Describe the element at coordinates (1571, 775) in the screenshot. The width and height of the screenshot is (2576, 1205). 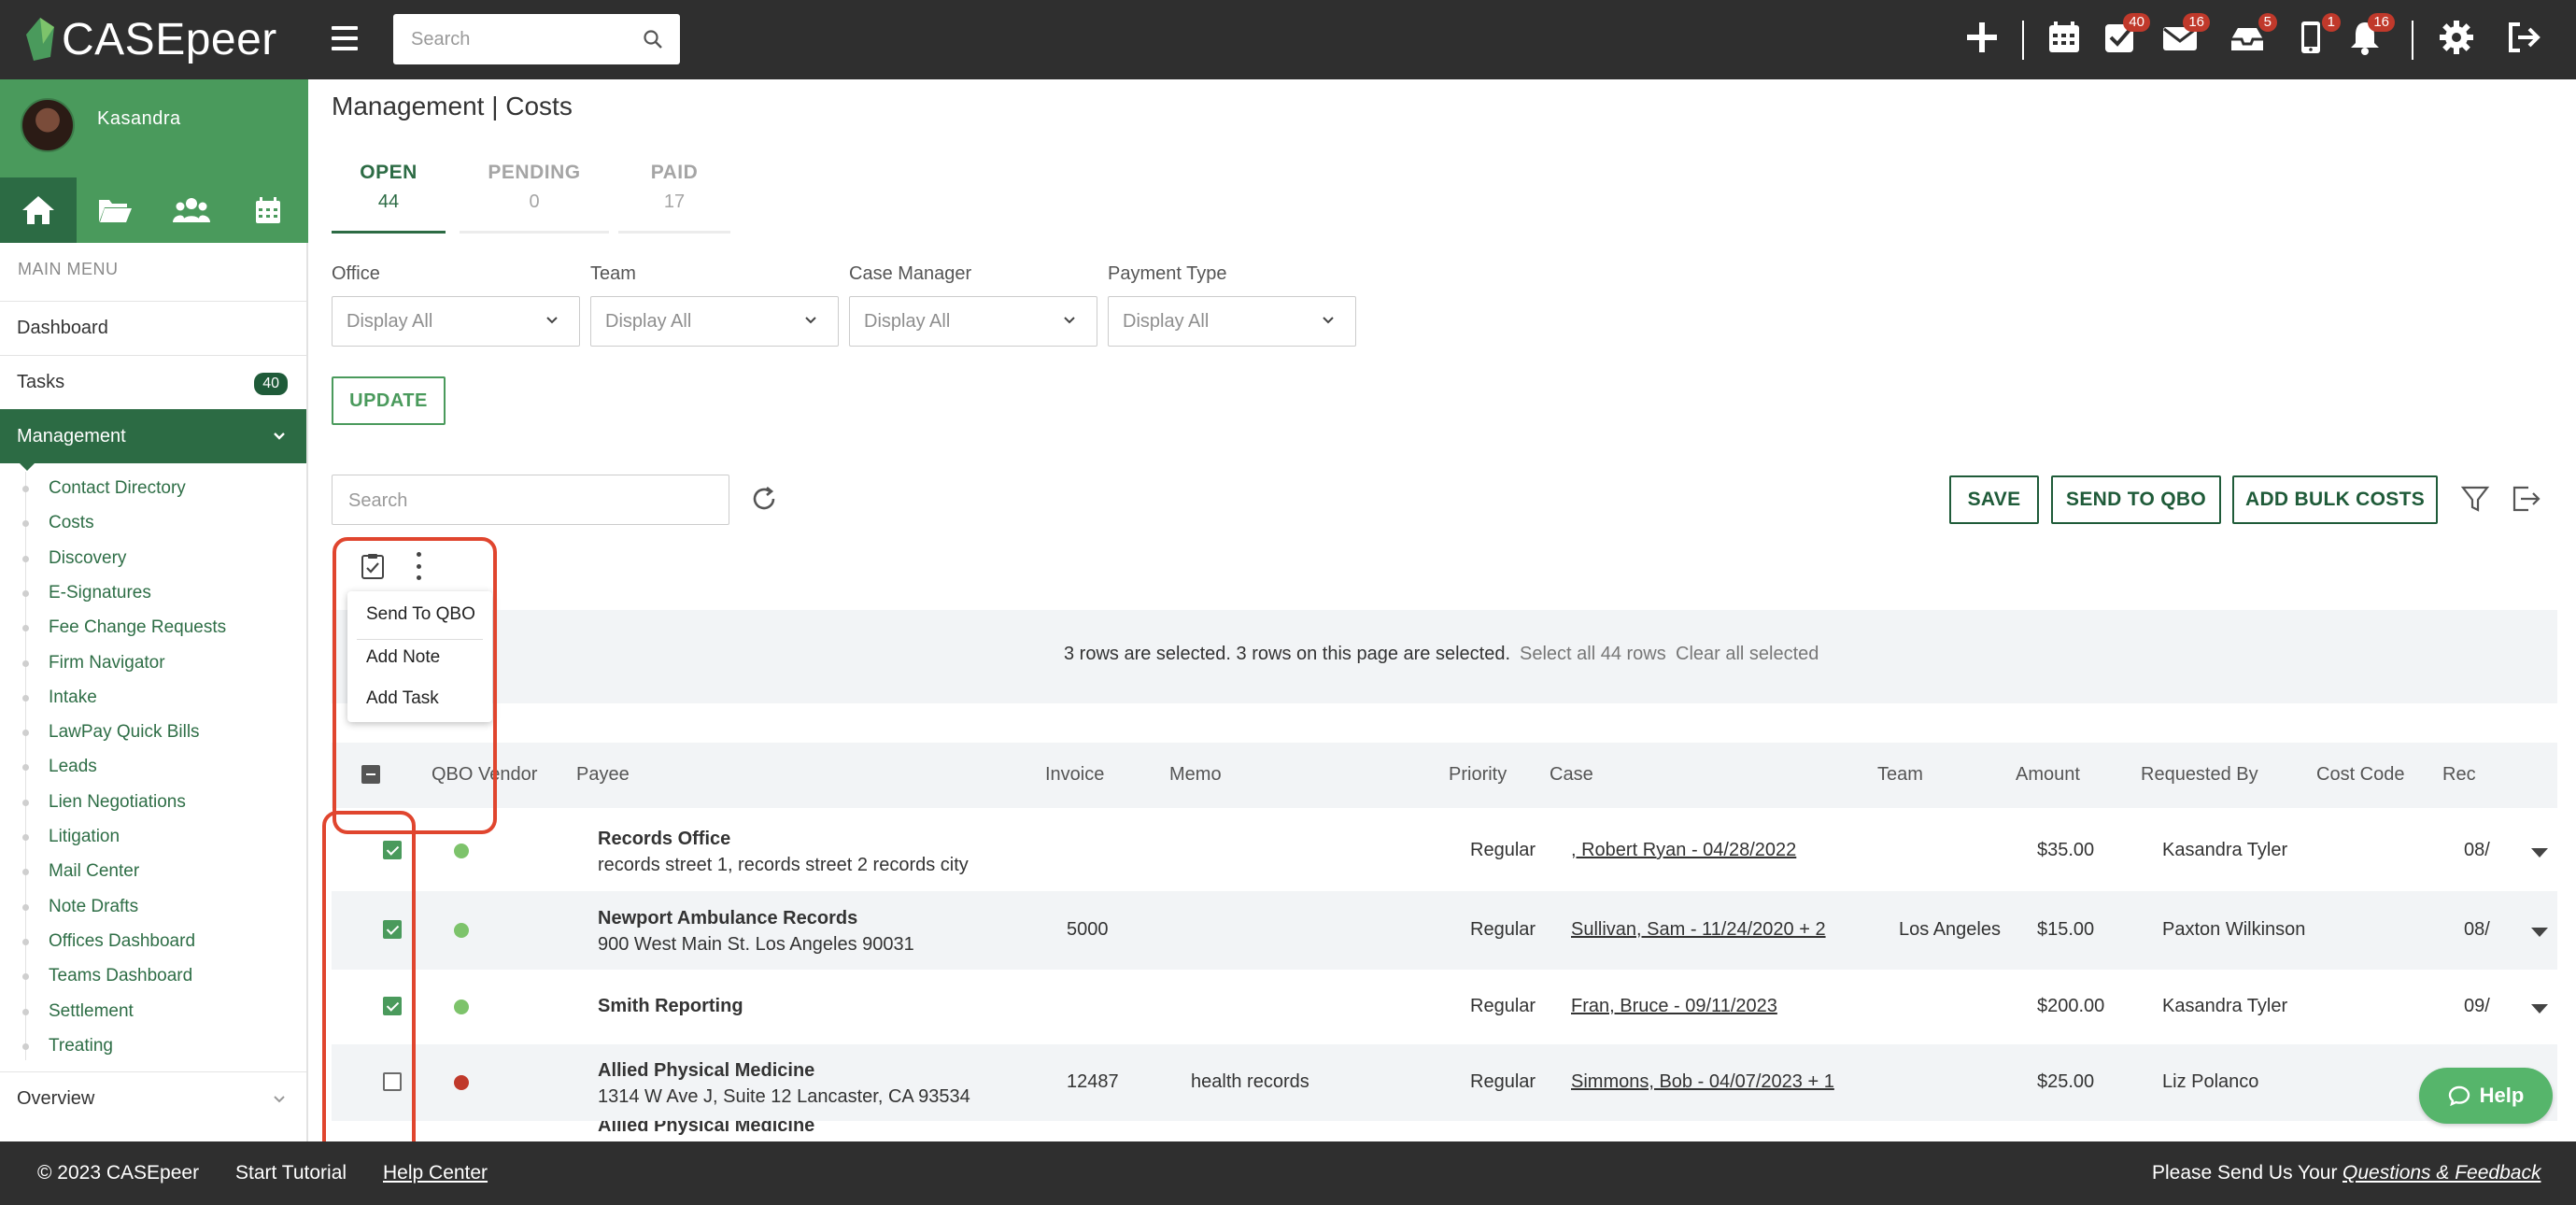
I see `column-header-case: Case` at that location.